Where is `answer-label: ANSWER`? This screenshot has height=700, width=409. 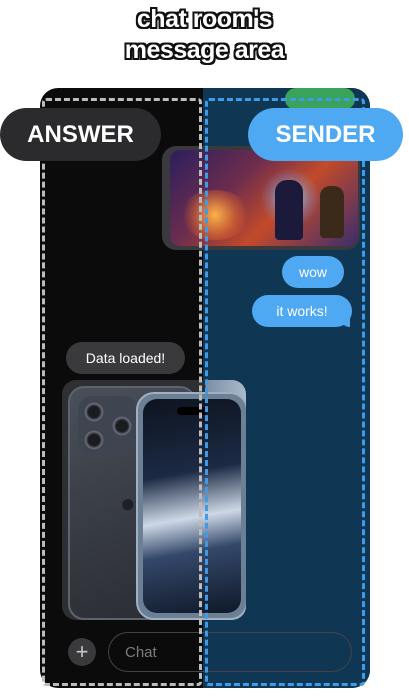
answer-label: ANSWER is located at coordinates (80, 134).